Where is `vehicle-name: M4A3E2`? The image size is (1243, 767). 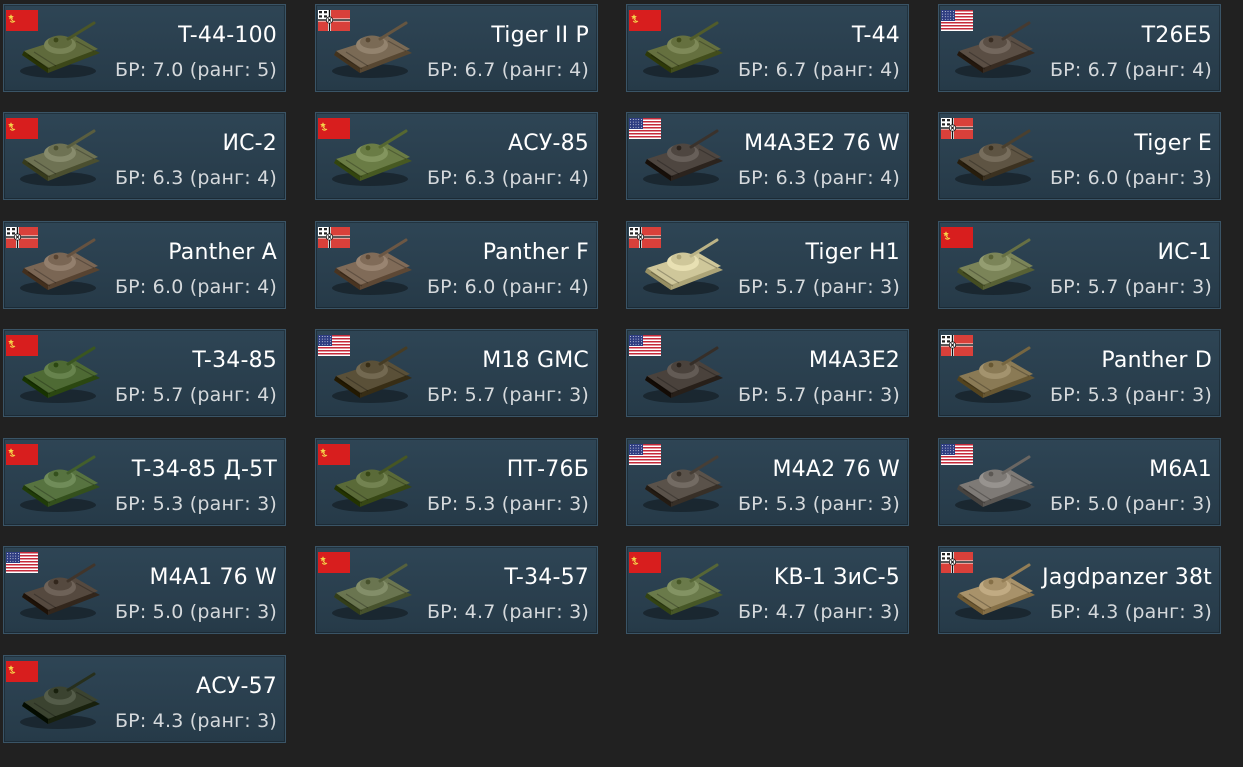 vehicle-name: M4A3E2 is located at coordinates (854, 360).